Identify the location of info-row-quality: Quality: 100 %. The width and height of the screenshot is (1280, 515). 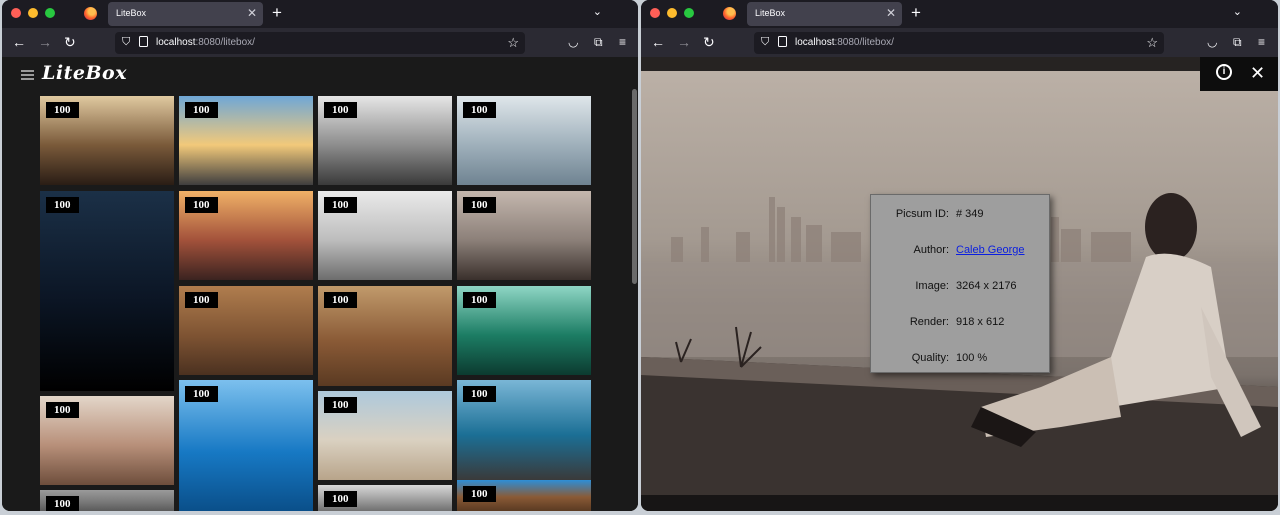
(960, 360).